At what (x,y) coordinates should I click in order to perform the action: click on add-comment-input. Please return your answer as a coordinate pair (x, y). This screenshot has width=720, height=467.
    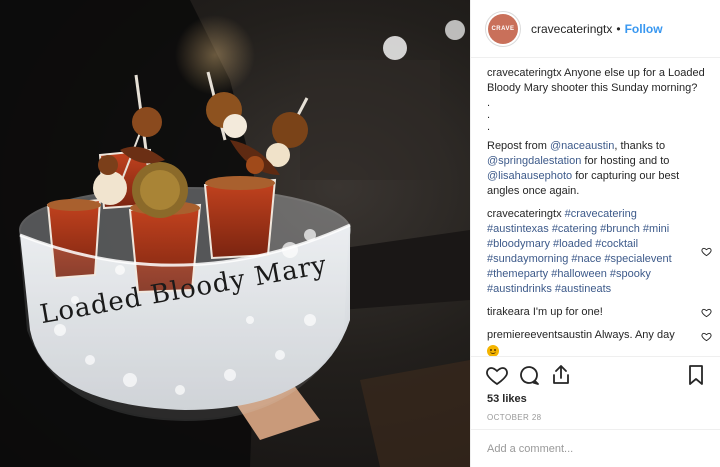
    Looking at the image, I should click on (597, 448).